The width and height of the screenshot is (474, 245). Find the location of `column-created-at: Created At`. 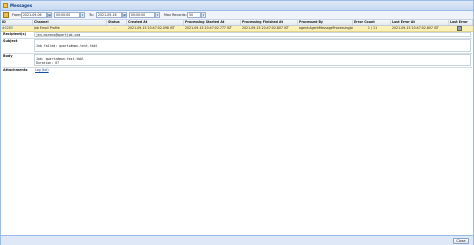

column-created-at: Created At is located at coordinates (155, 22).